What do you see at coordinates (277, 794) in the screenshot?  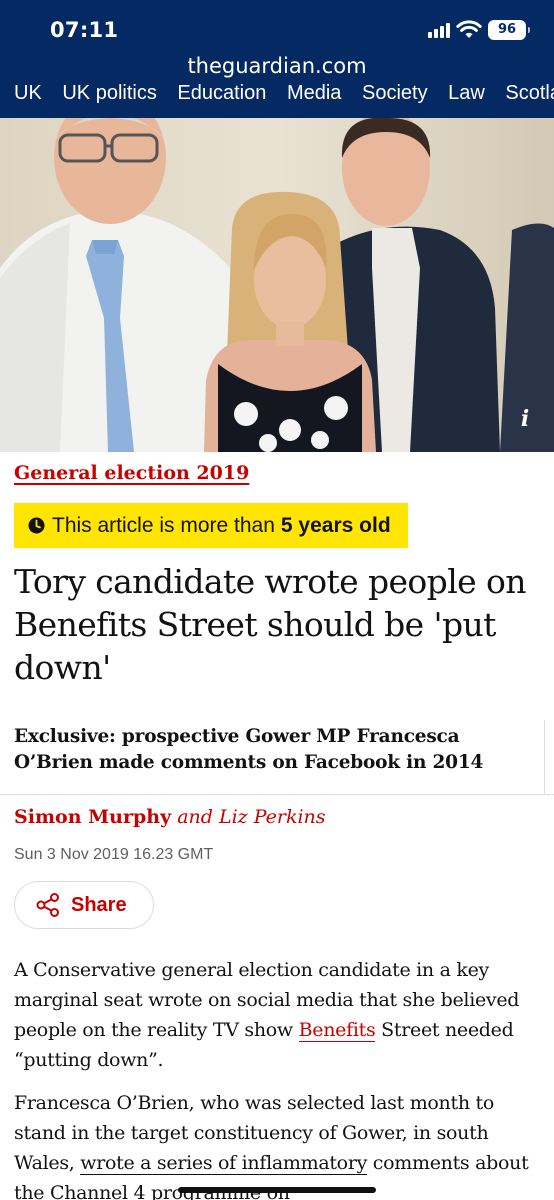 I see `meta-divider` at bounding box center [277, 794].